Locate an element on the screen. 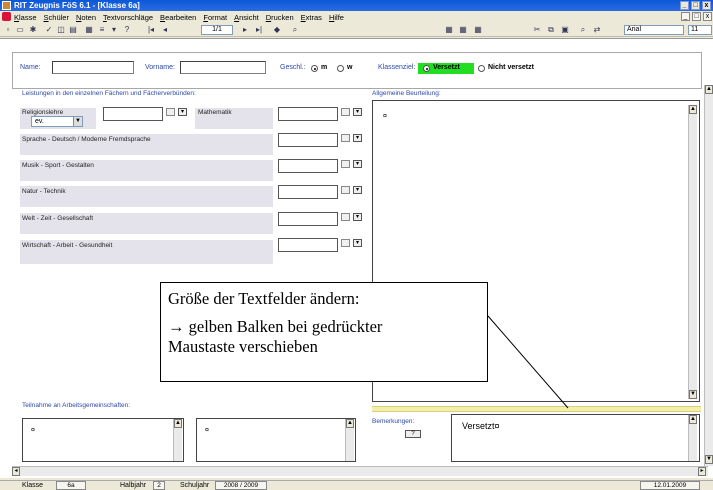 Image resolution: width=713 pixels, height=490 pixels. ags-scrollbar-2: ▲ is located at coordinates (349, 440).